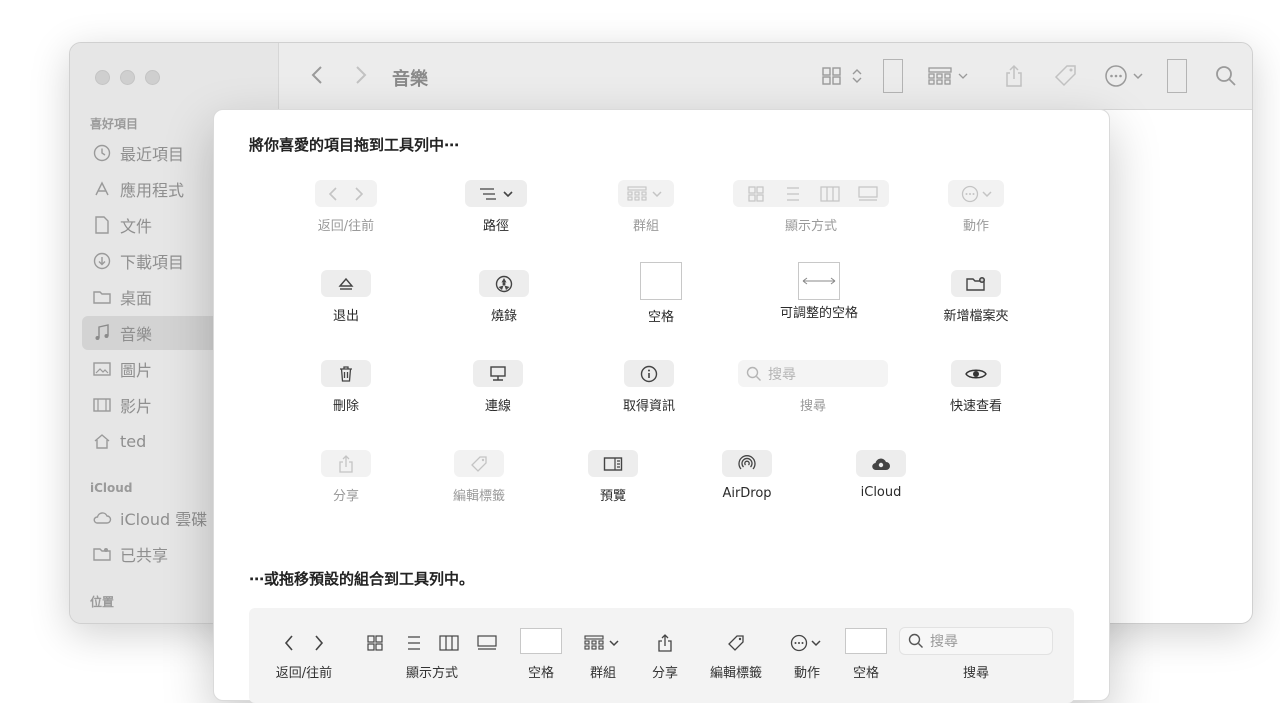  What do you see at coordinates (806, 673) in the screenshot?
I see `default-item-label: 動作` at bounding box center [806, 673].